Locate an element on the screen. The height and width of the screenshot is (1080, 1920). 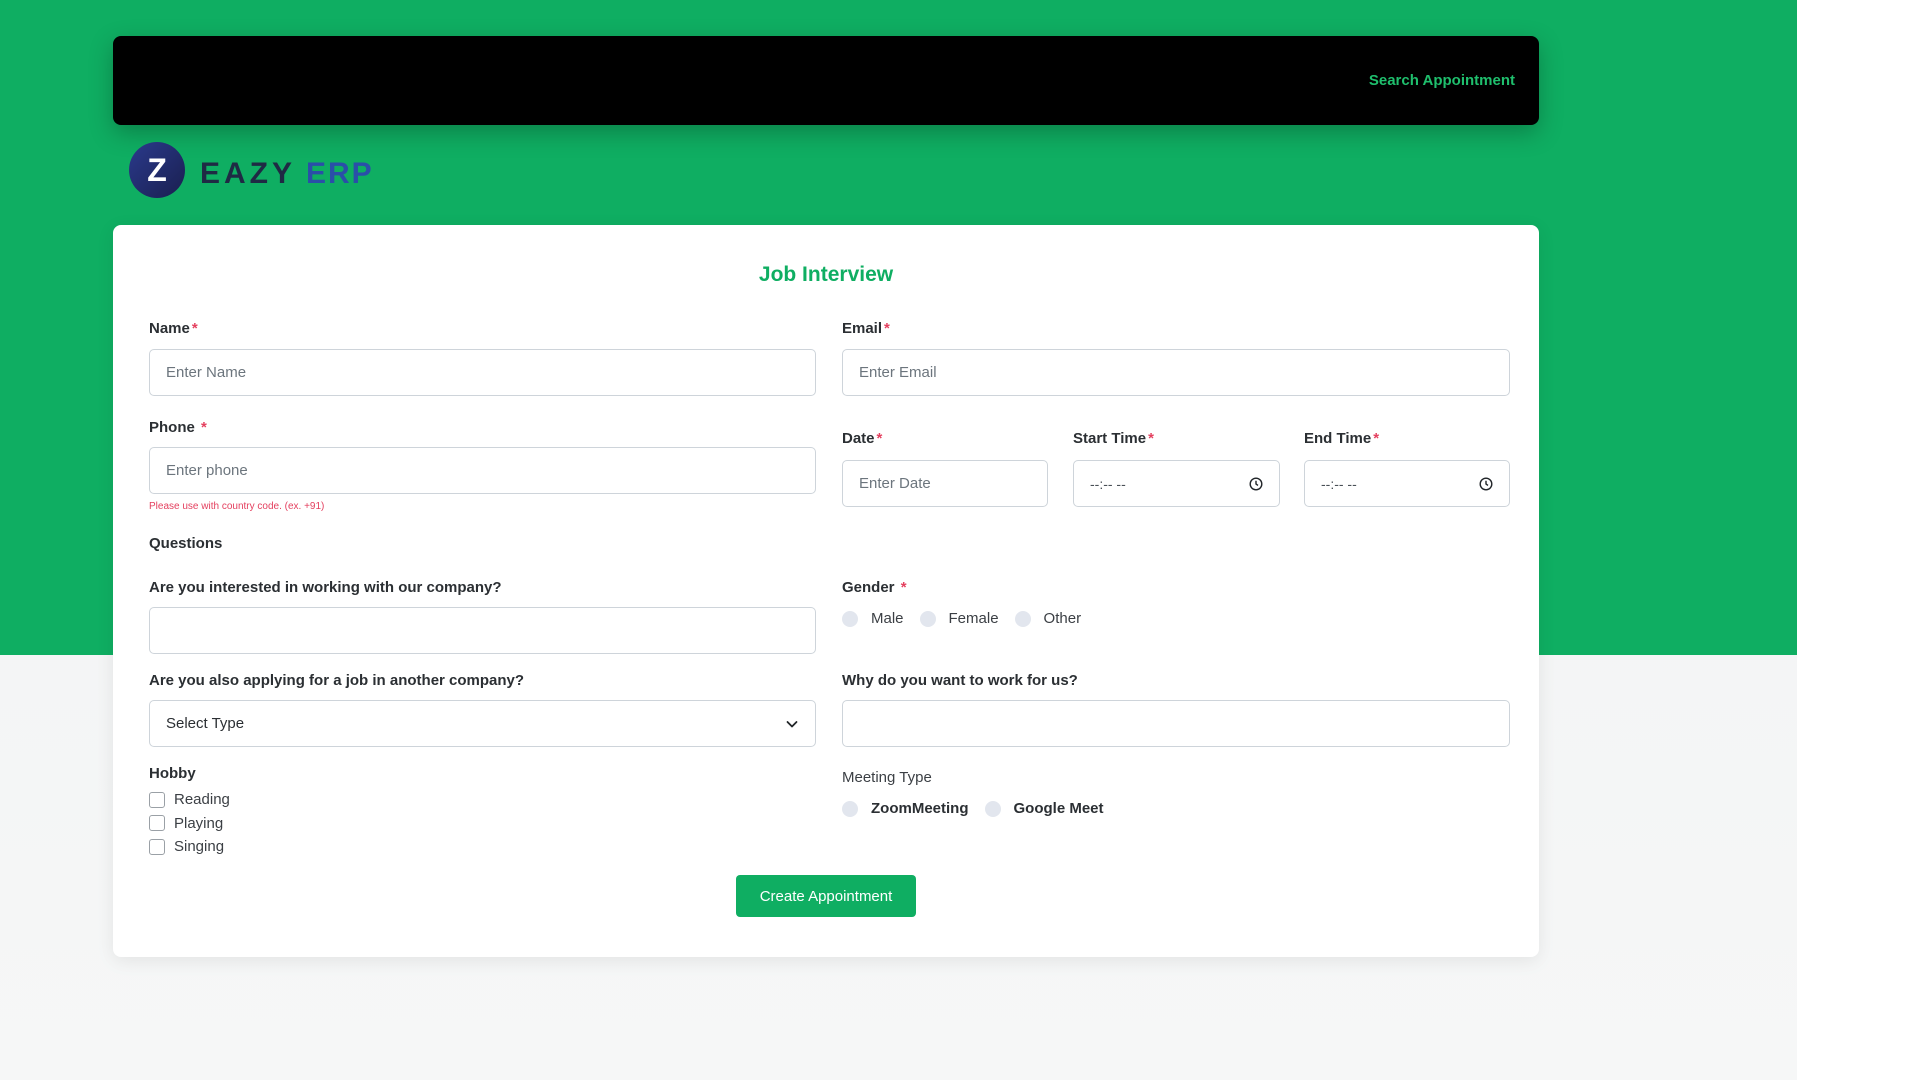
eazyerp-logo: Z EAZY ERP is located at coordinates (258, 170).